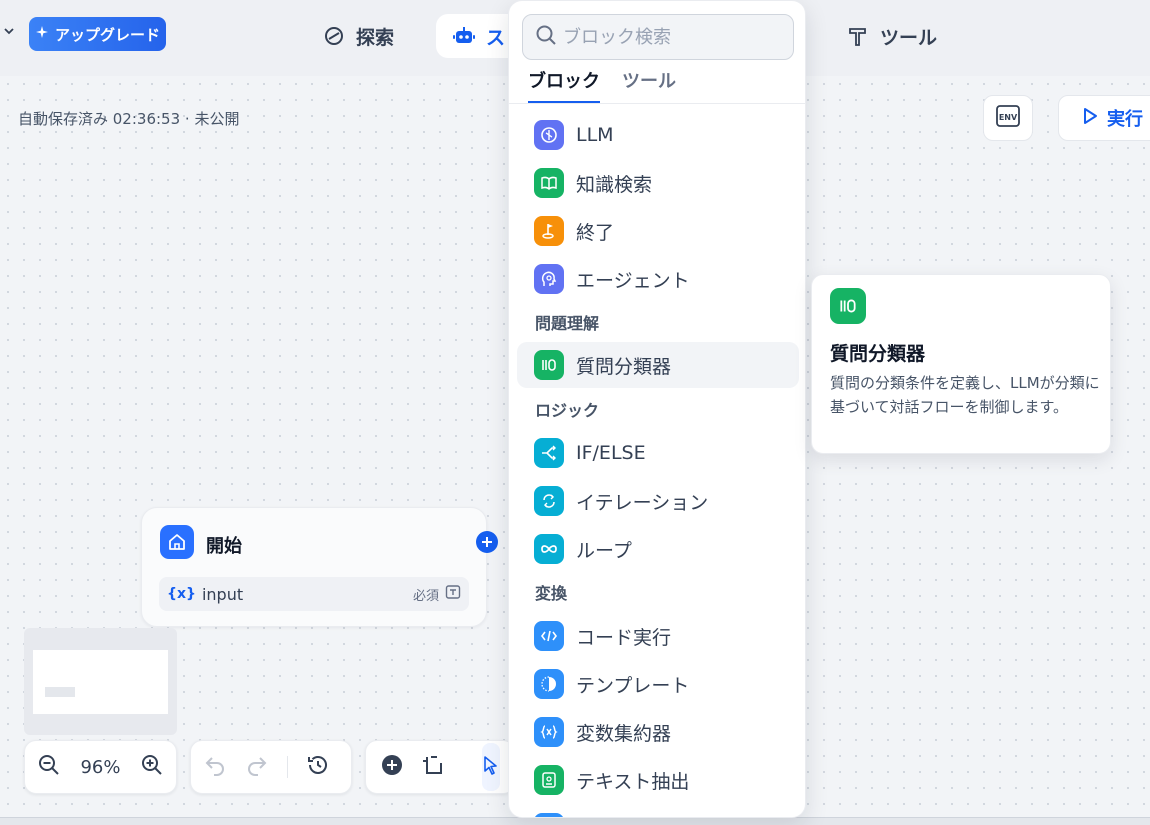 This screenshot has width=1150, height=825. I want to click on block-item-label: テンプレート, so click(633, 685).